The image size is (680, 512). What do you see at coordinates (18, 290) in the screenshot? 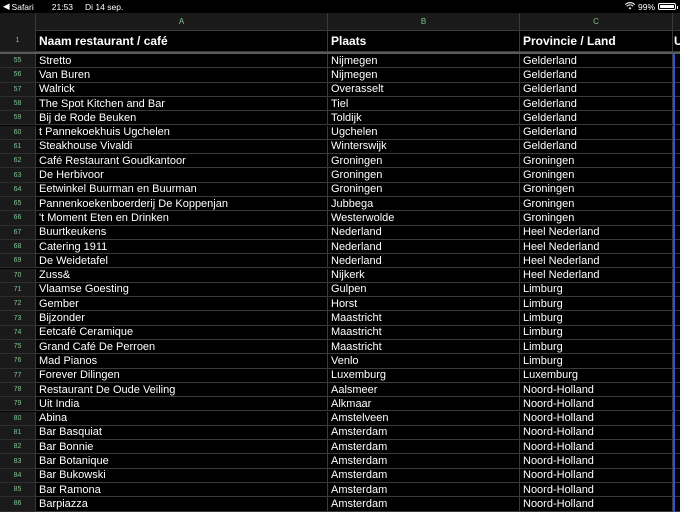
I see `row-number: 71` at bounding box center [18, 290].